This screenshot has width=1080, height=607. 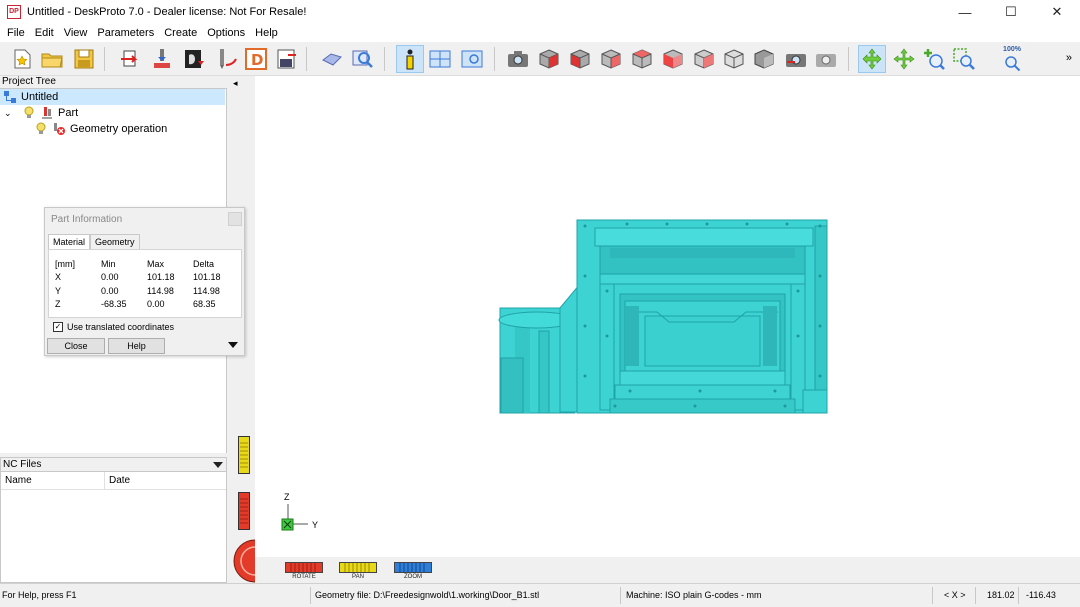 What do you see at coordinates (136, 346) in the screenshot?
I see `help-button: Help` at bounding box center [136, 346].